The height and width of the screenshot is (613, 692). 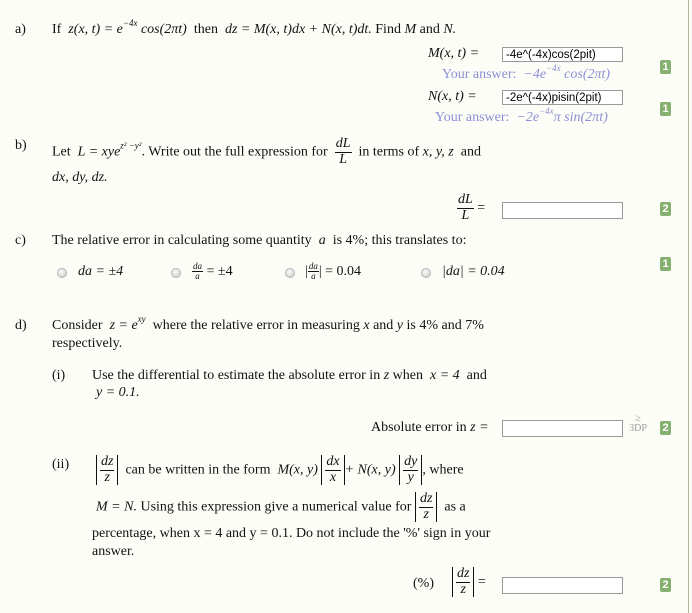 What do you see at coordinates (665, 67) in the screenshot?
I see `m-mark-badge: 1` at bounding box center [665, 67].